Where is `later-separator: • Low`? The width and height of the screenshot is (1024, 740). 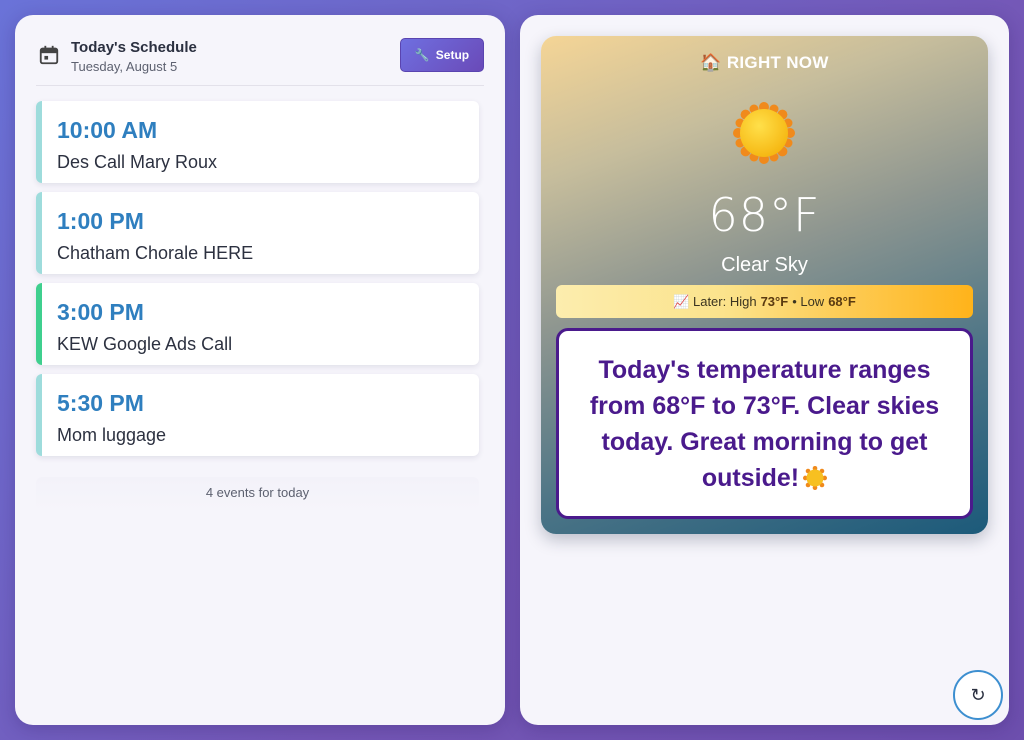
later-separator: • Low is located at coordinates (808, 301).